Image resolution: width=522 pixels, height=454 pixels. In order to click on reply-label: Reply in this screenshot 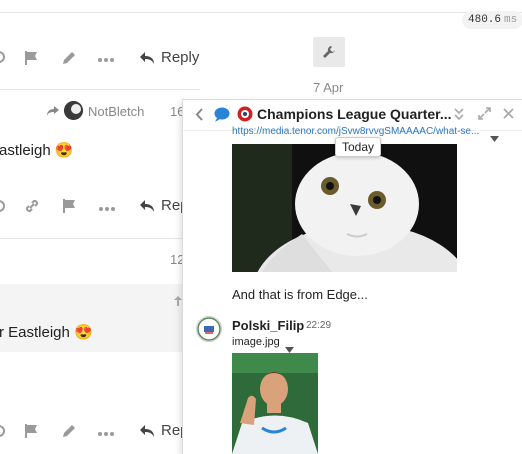, I will do `click(180, 57)`.